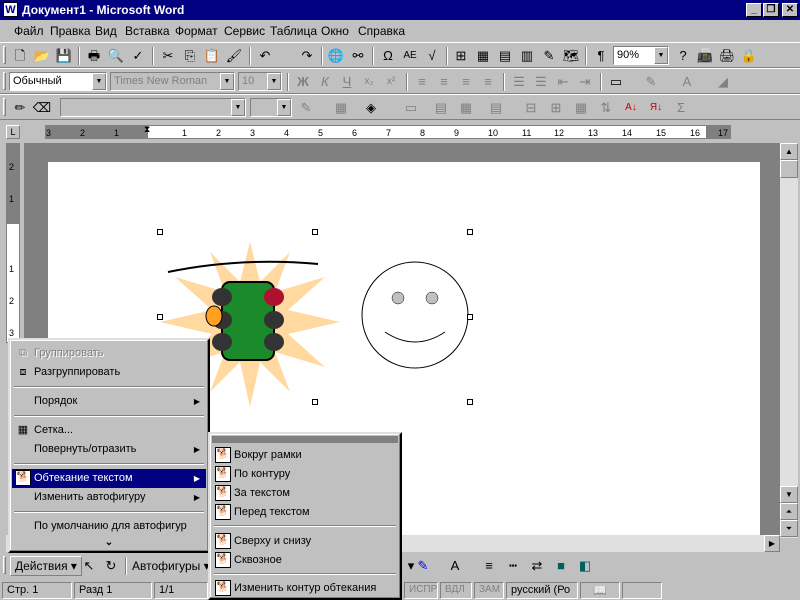 The width and height of the screenshot is (800, 600). I want to click on bold-icon: Ж, so click(303, 82).